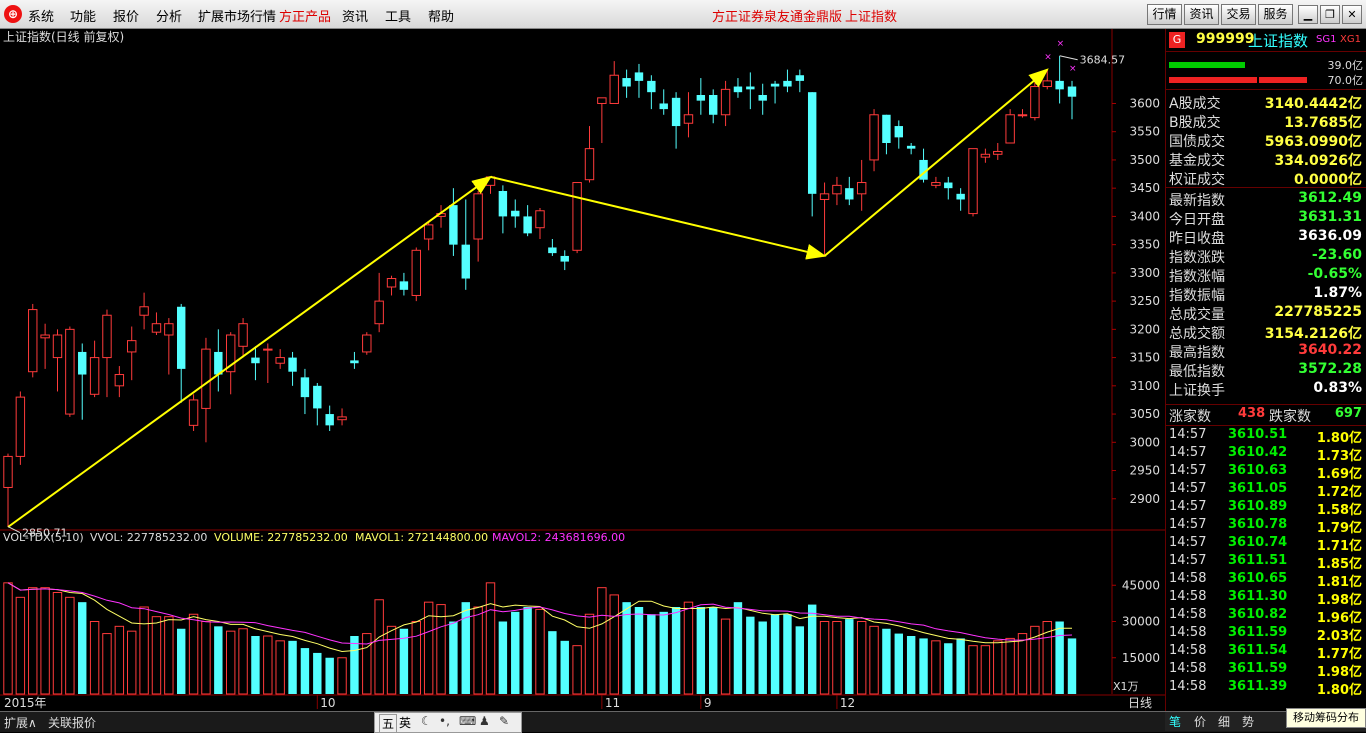 The height and width of the screenshot is (733, 1366). What do you see at coordinates (148, 537) in the screenshot?
I see `vvol-legend: VVOL: 227785232.00` at bounding box center [148, 537].